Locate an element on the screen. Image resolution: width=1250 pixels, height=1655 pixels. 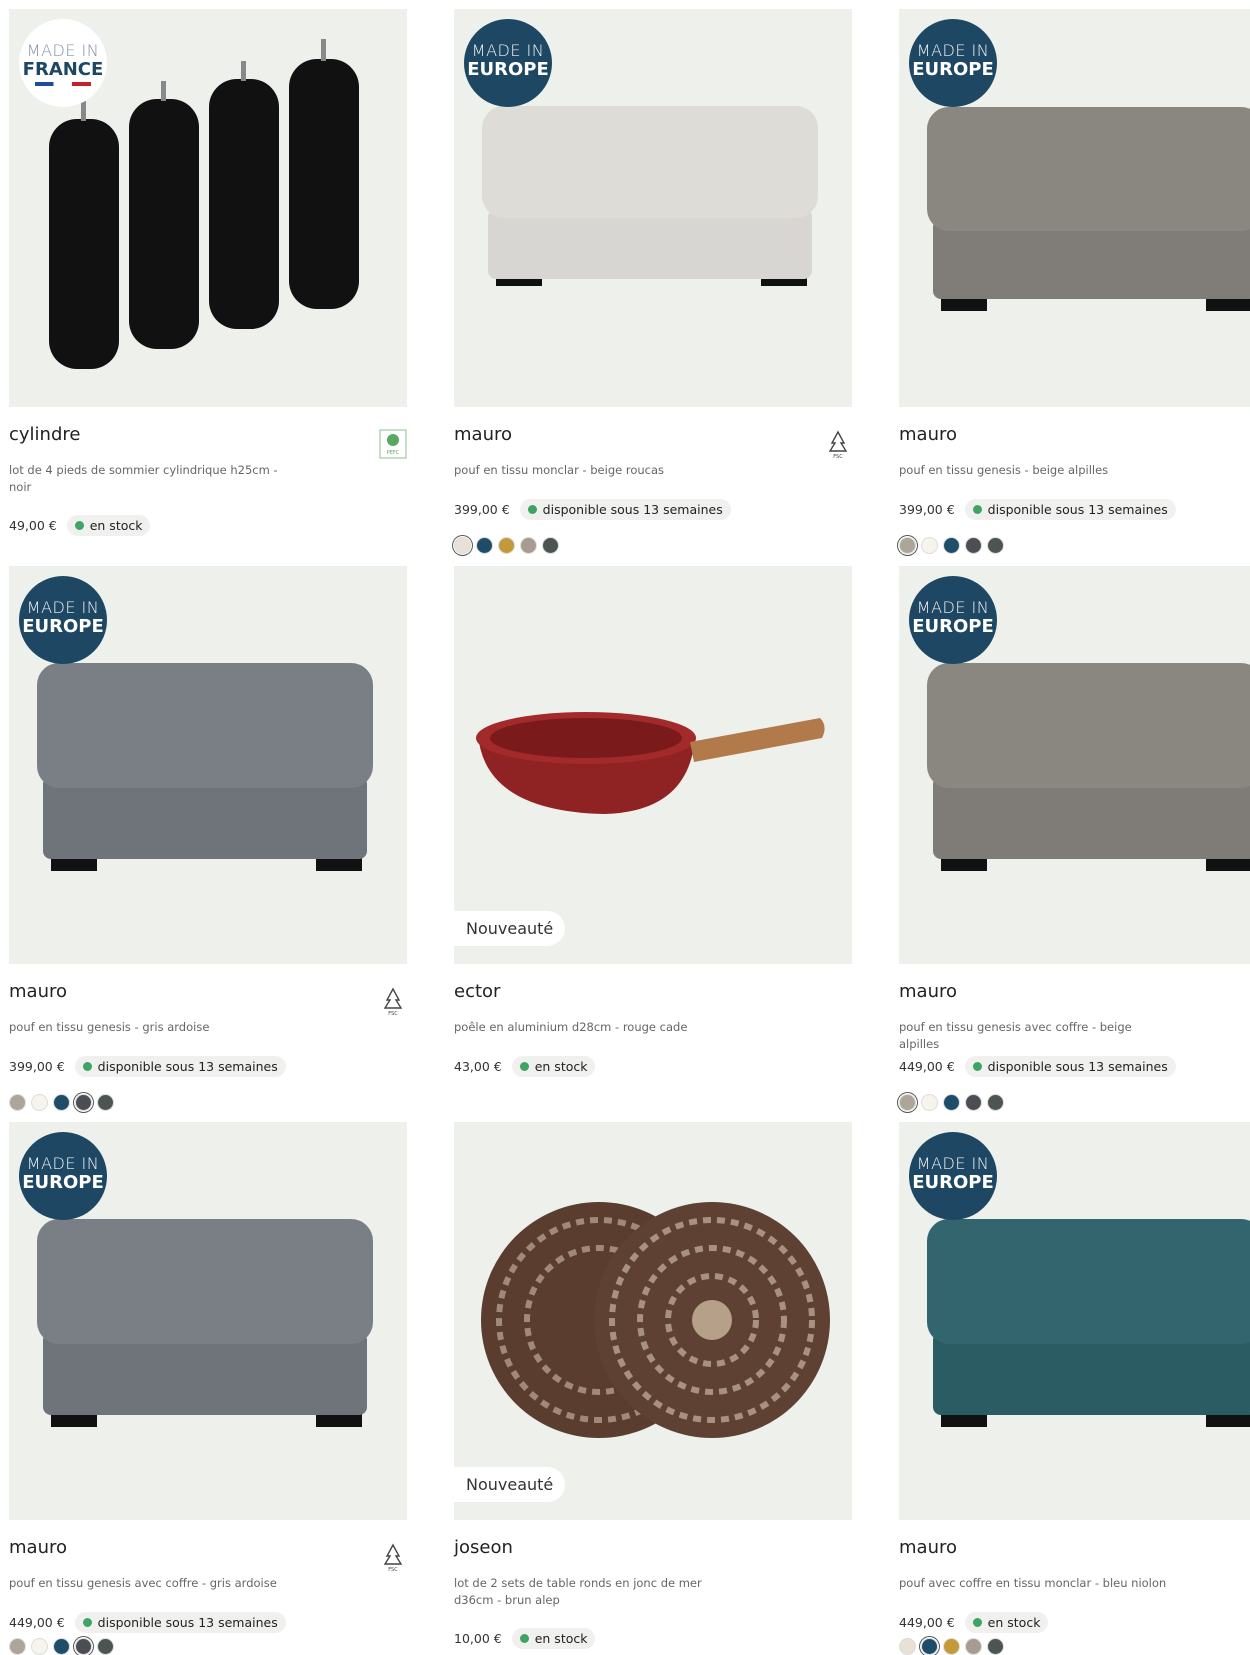
product-image: MADE IN FRANCE is located at coordinates (208, 208).